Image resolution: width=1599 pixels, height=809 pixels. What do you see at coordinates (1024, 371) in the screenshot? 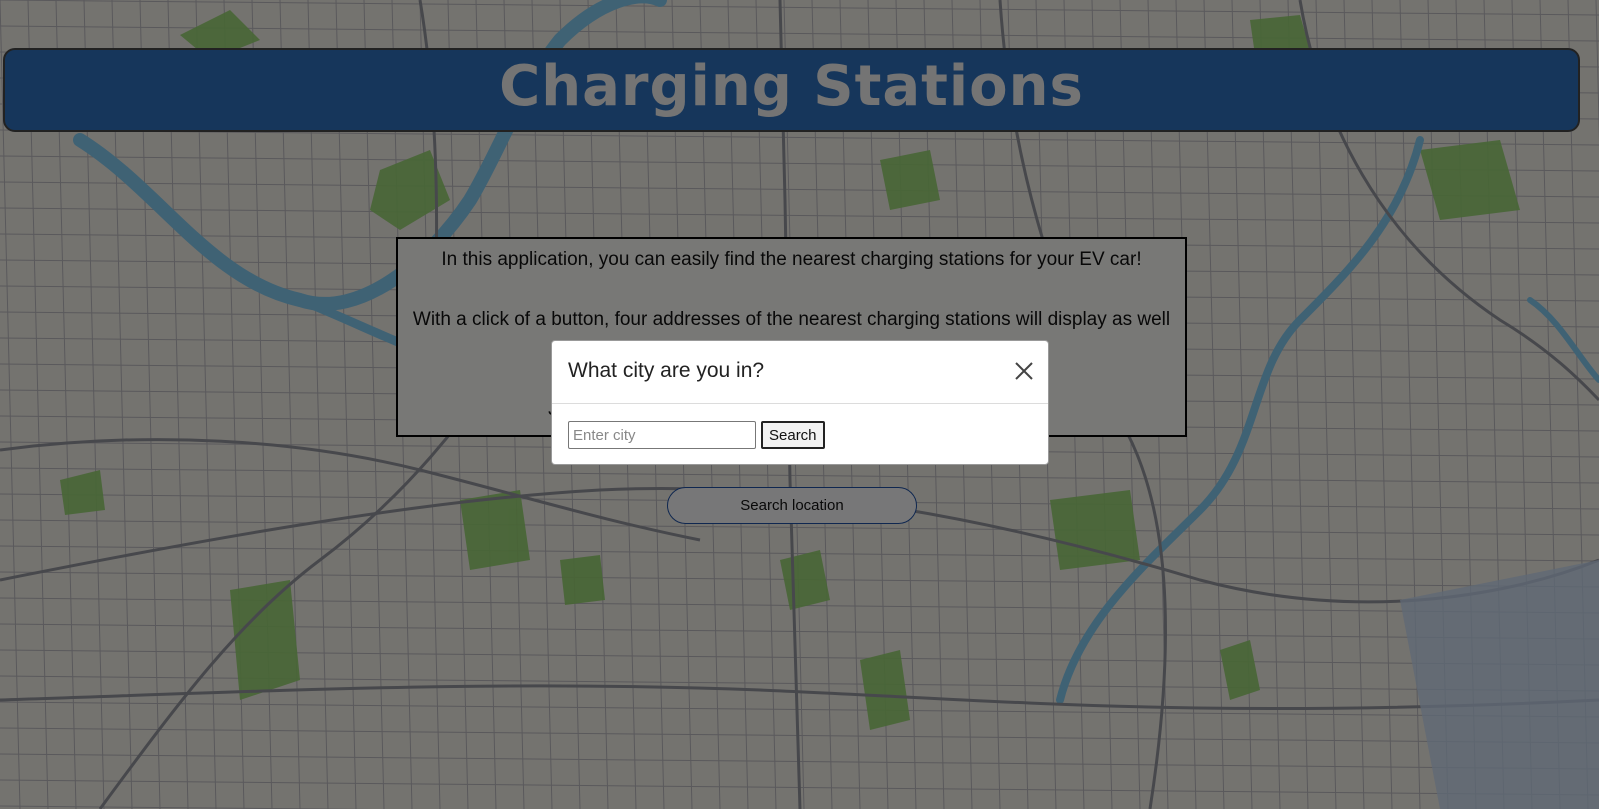
I see `close-icon` at bounding box center [1024, 371].